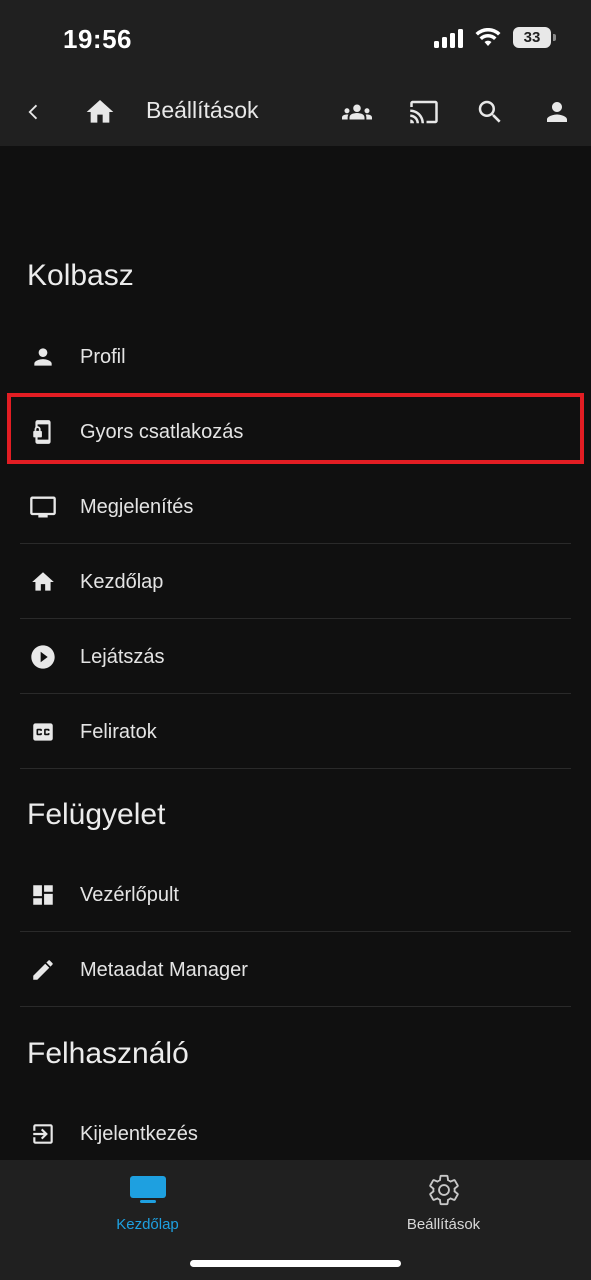  I want to click on users-icon, so click(357, 112).